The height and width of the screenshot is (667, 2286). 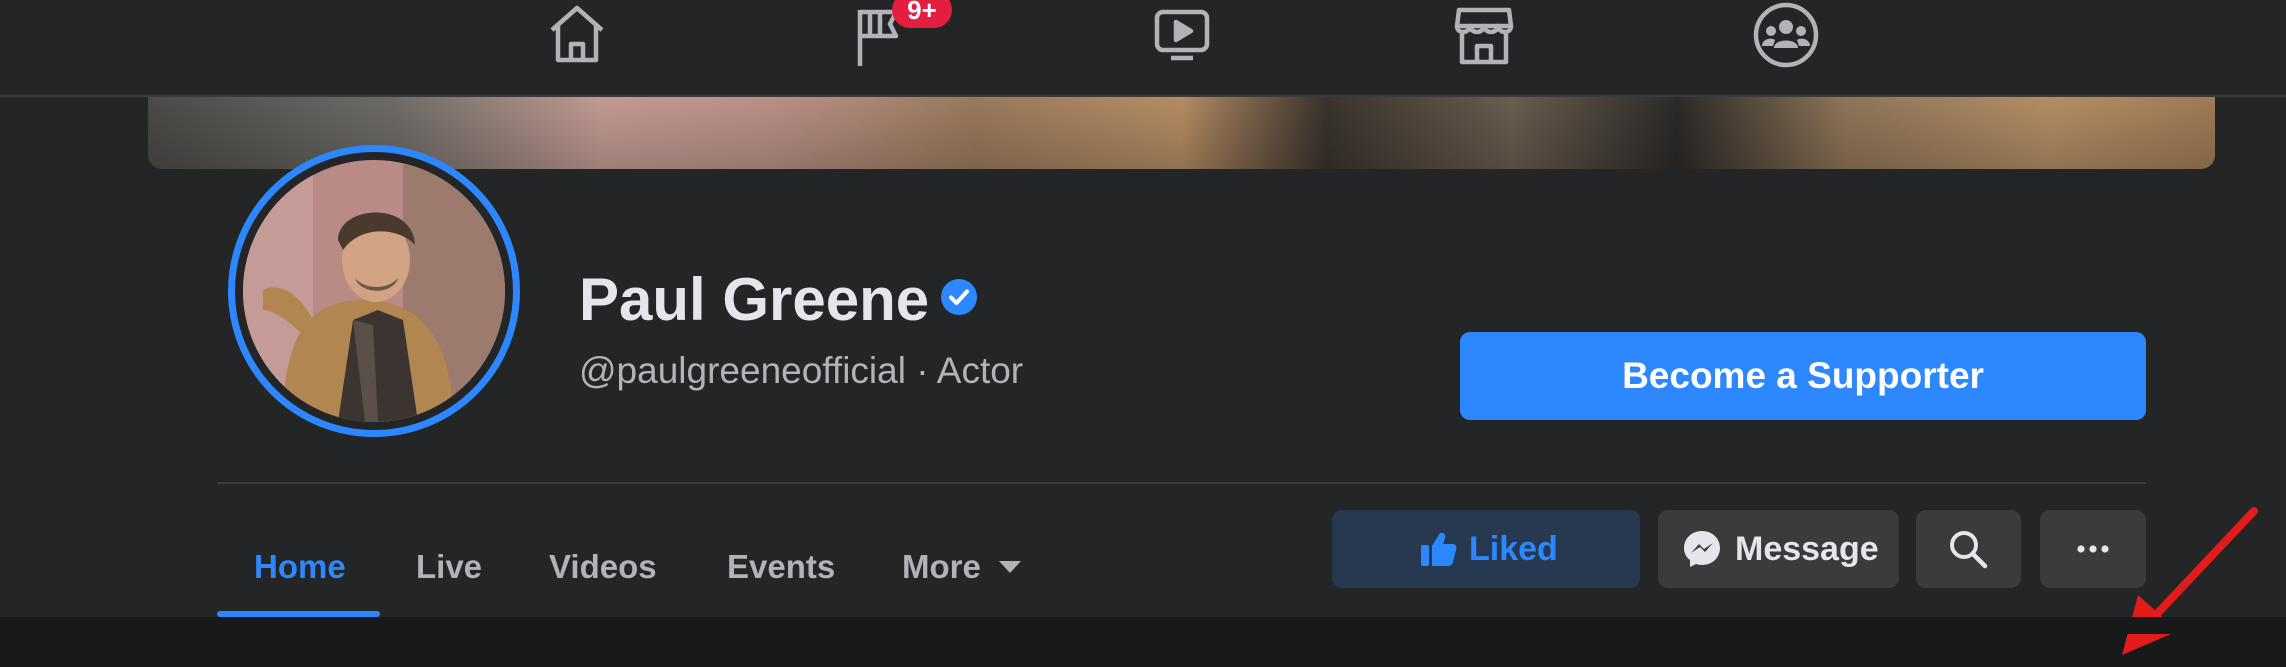 What do you see at coordinates (1702, 549) in the screenshot?
I see `messenger-icon` at bounding box center [1702, 549].